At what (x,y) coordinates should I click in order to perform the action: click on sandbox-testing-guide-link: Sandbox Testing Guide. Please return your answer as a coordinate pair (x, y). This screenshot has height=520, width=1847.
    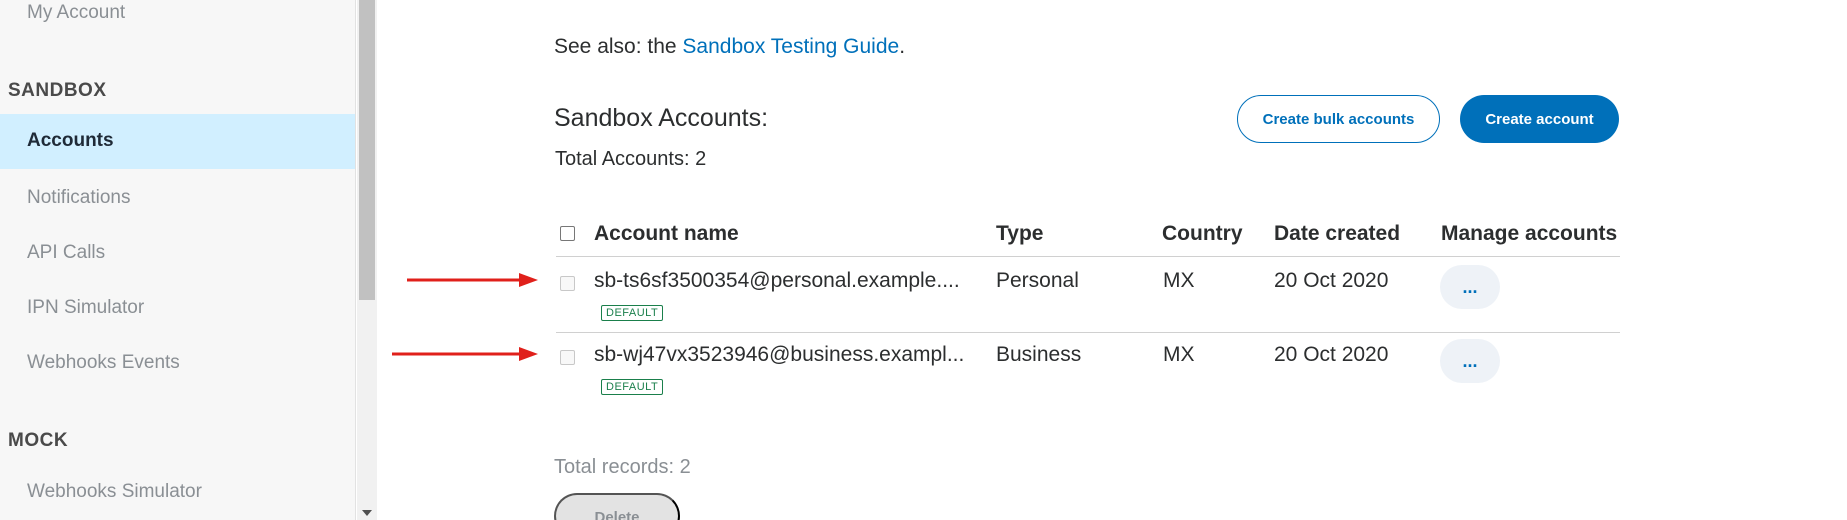
    Looking at the image, I should click on (790, 46).